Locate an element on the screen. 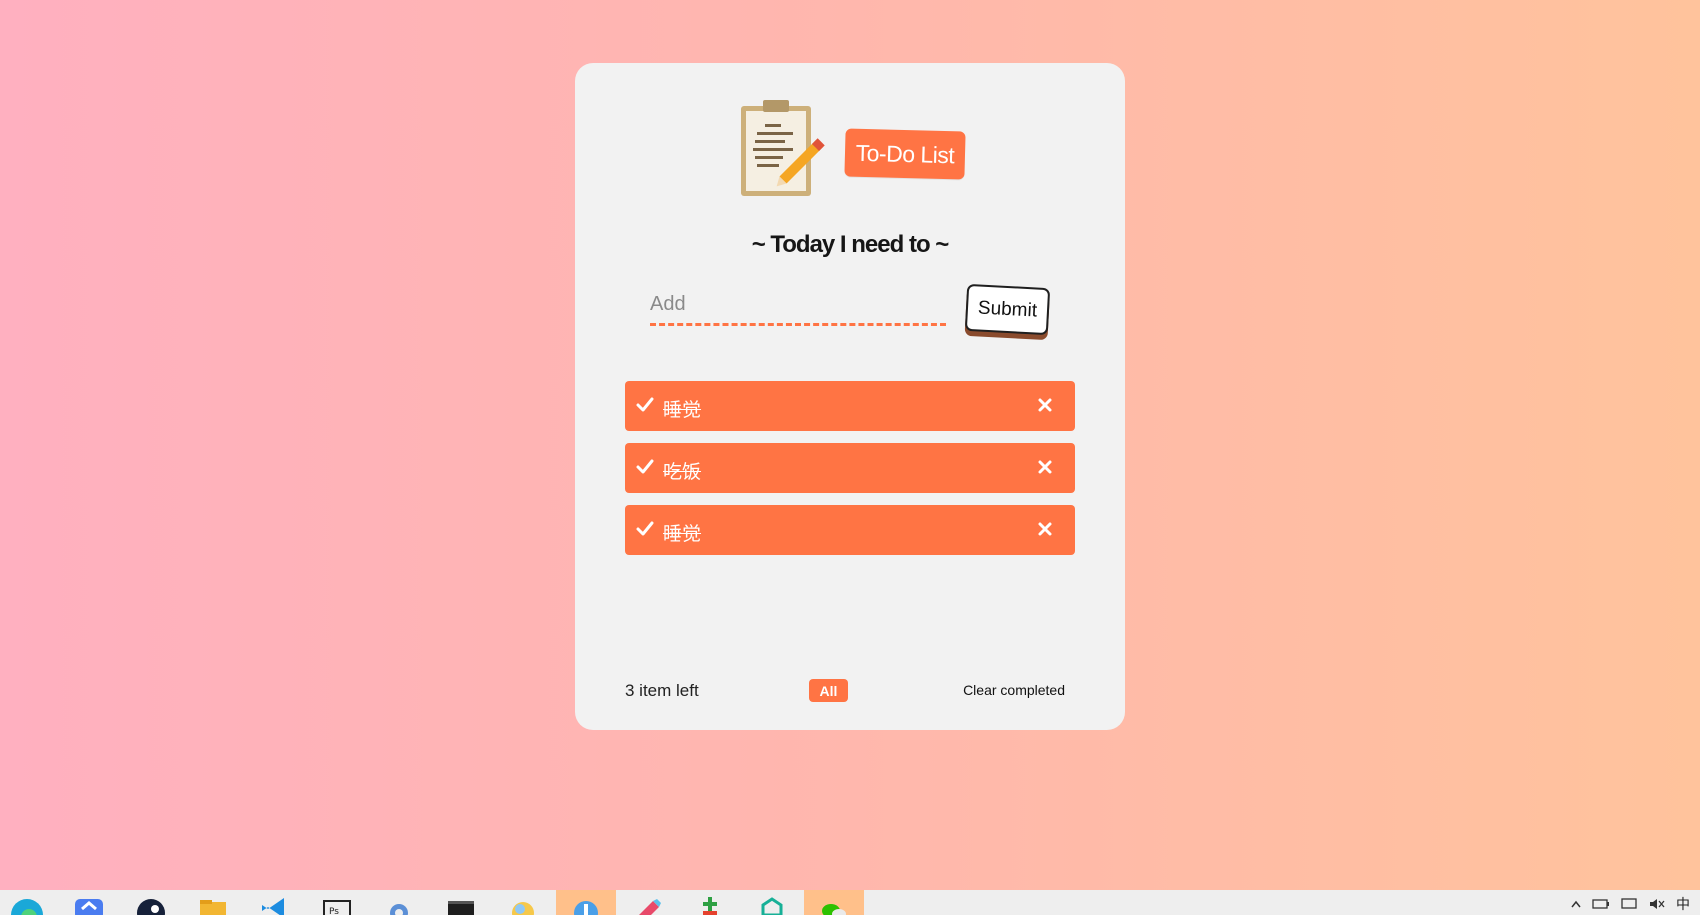 This screenshot has width=1700, height=915. add-todo-input is located at coordinates (798, 306).